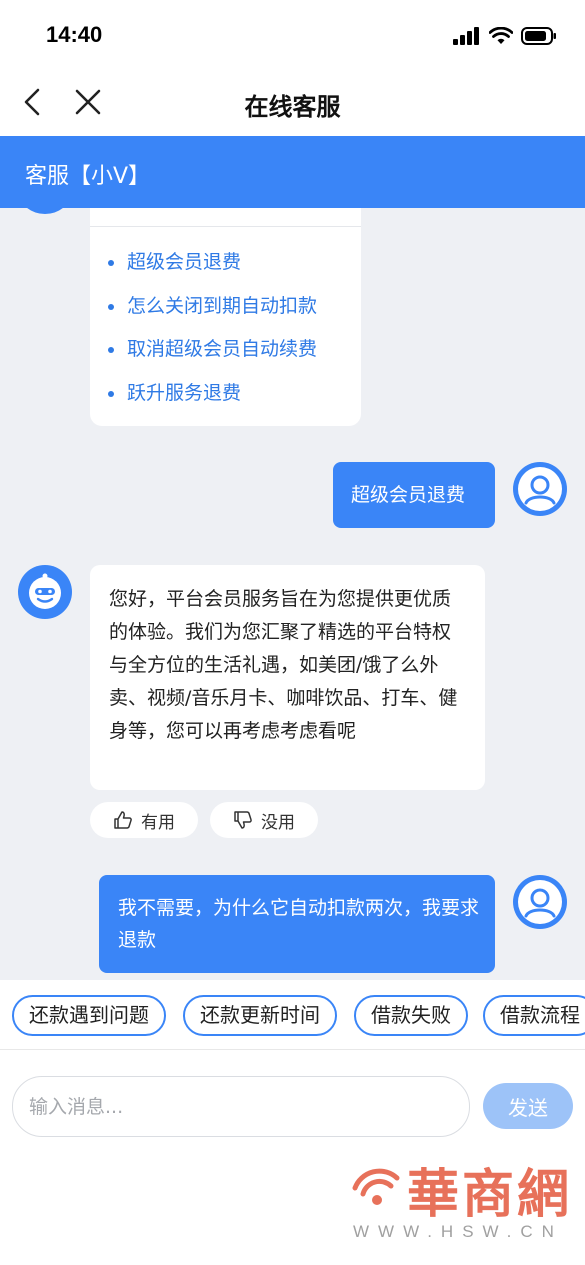 The height and width of the screenshot is (1265, 585). What do you see at coordinates (292, 172) in the screenshot?
I see `agent-header: 客服【小V】` at bounding box center [292, 172].